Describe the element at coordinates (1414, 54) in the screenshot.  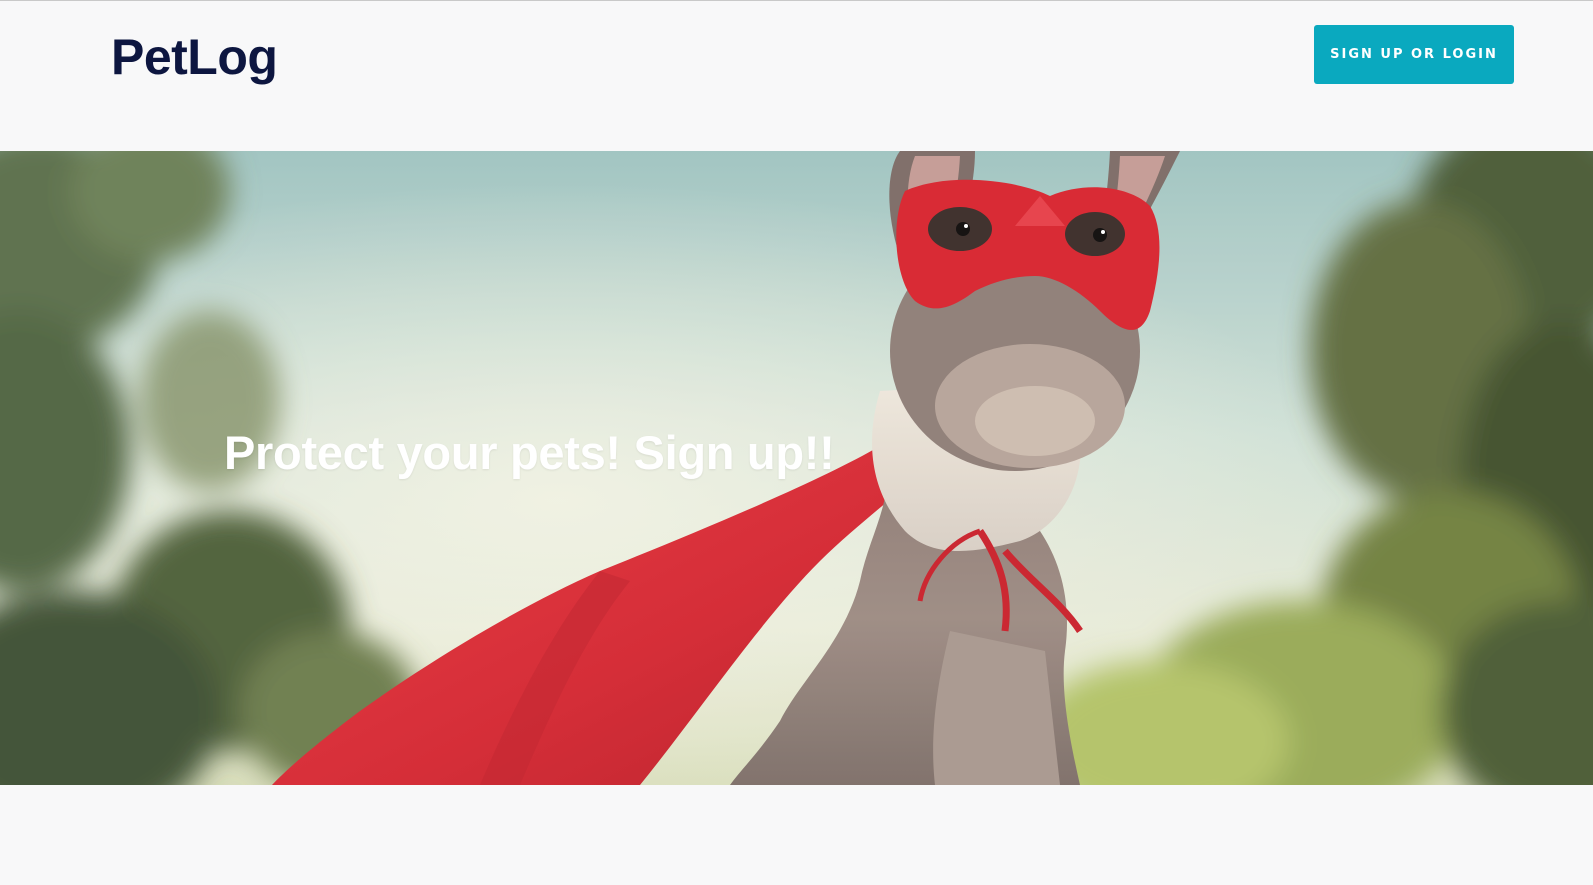
I see `signup-login-button: SIGN UP OR LOGIN` at that location.